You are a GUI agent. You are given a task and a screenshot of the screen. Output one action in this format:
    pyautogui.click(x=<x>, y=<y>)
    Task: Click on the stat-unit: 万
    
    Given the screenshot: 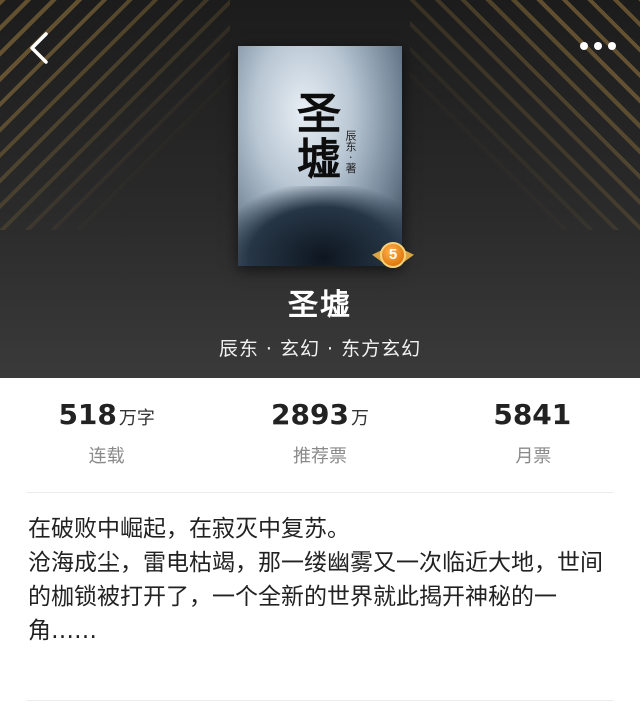 What is the action you would take?
    pyautogui.click(x=359, y=418)
    